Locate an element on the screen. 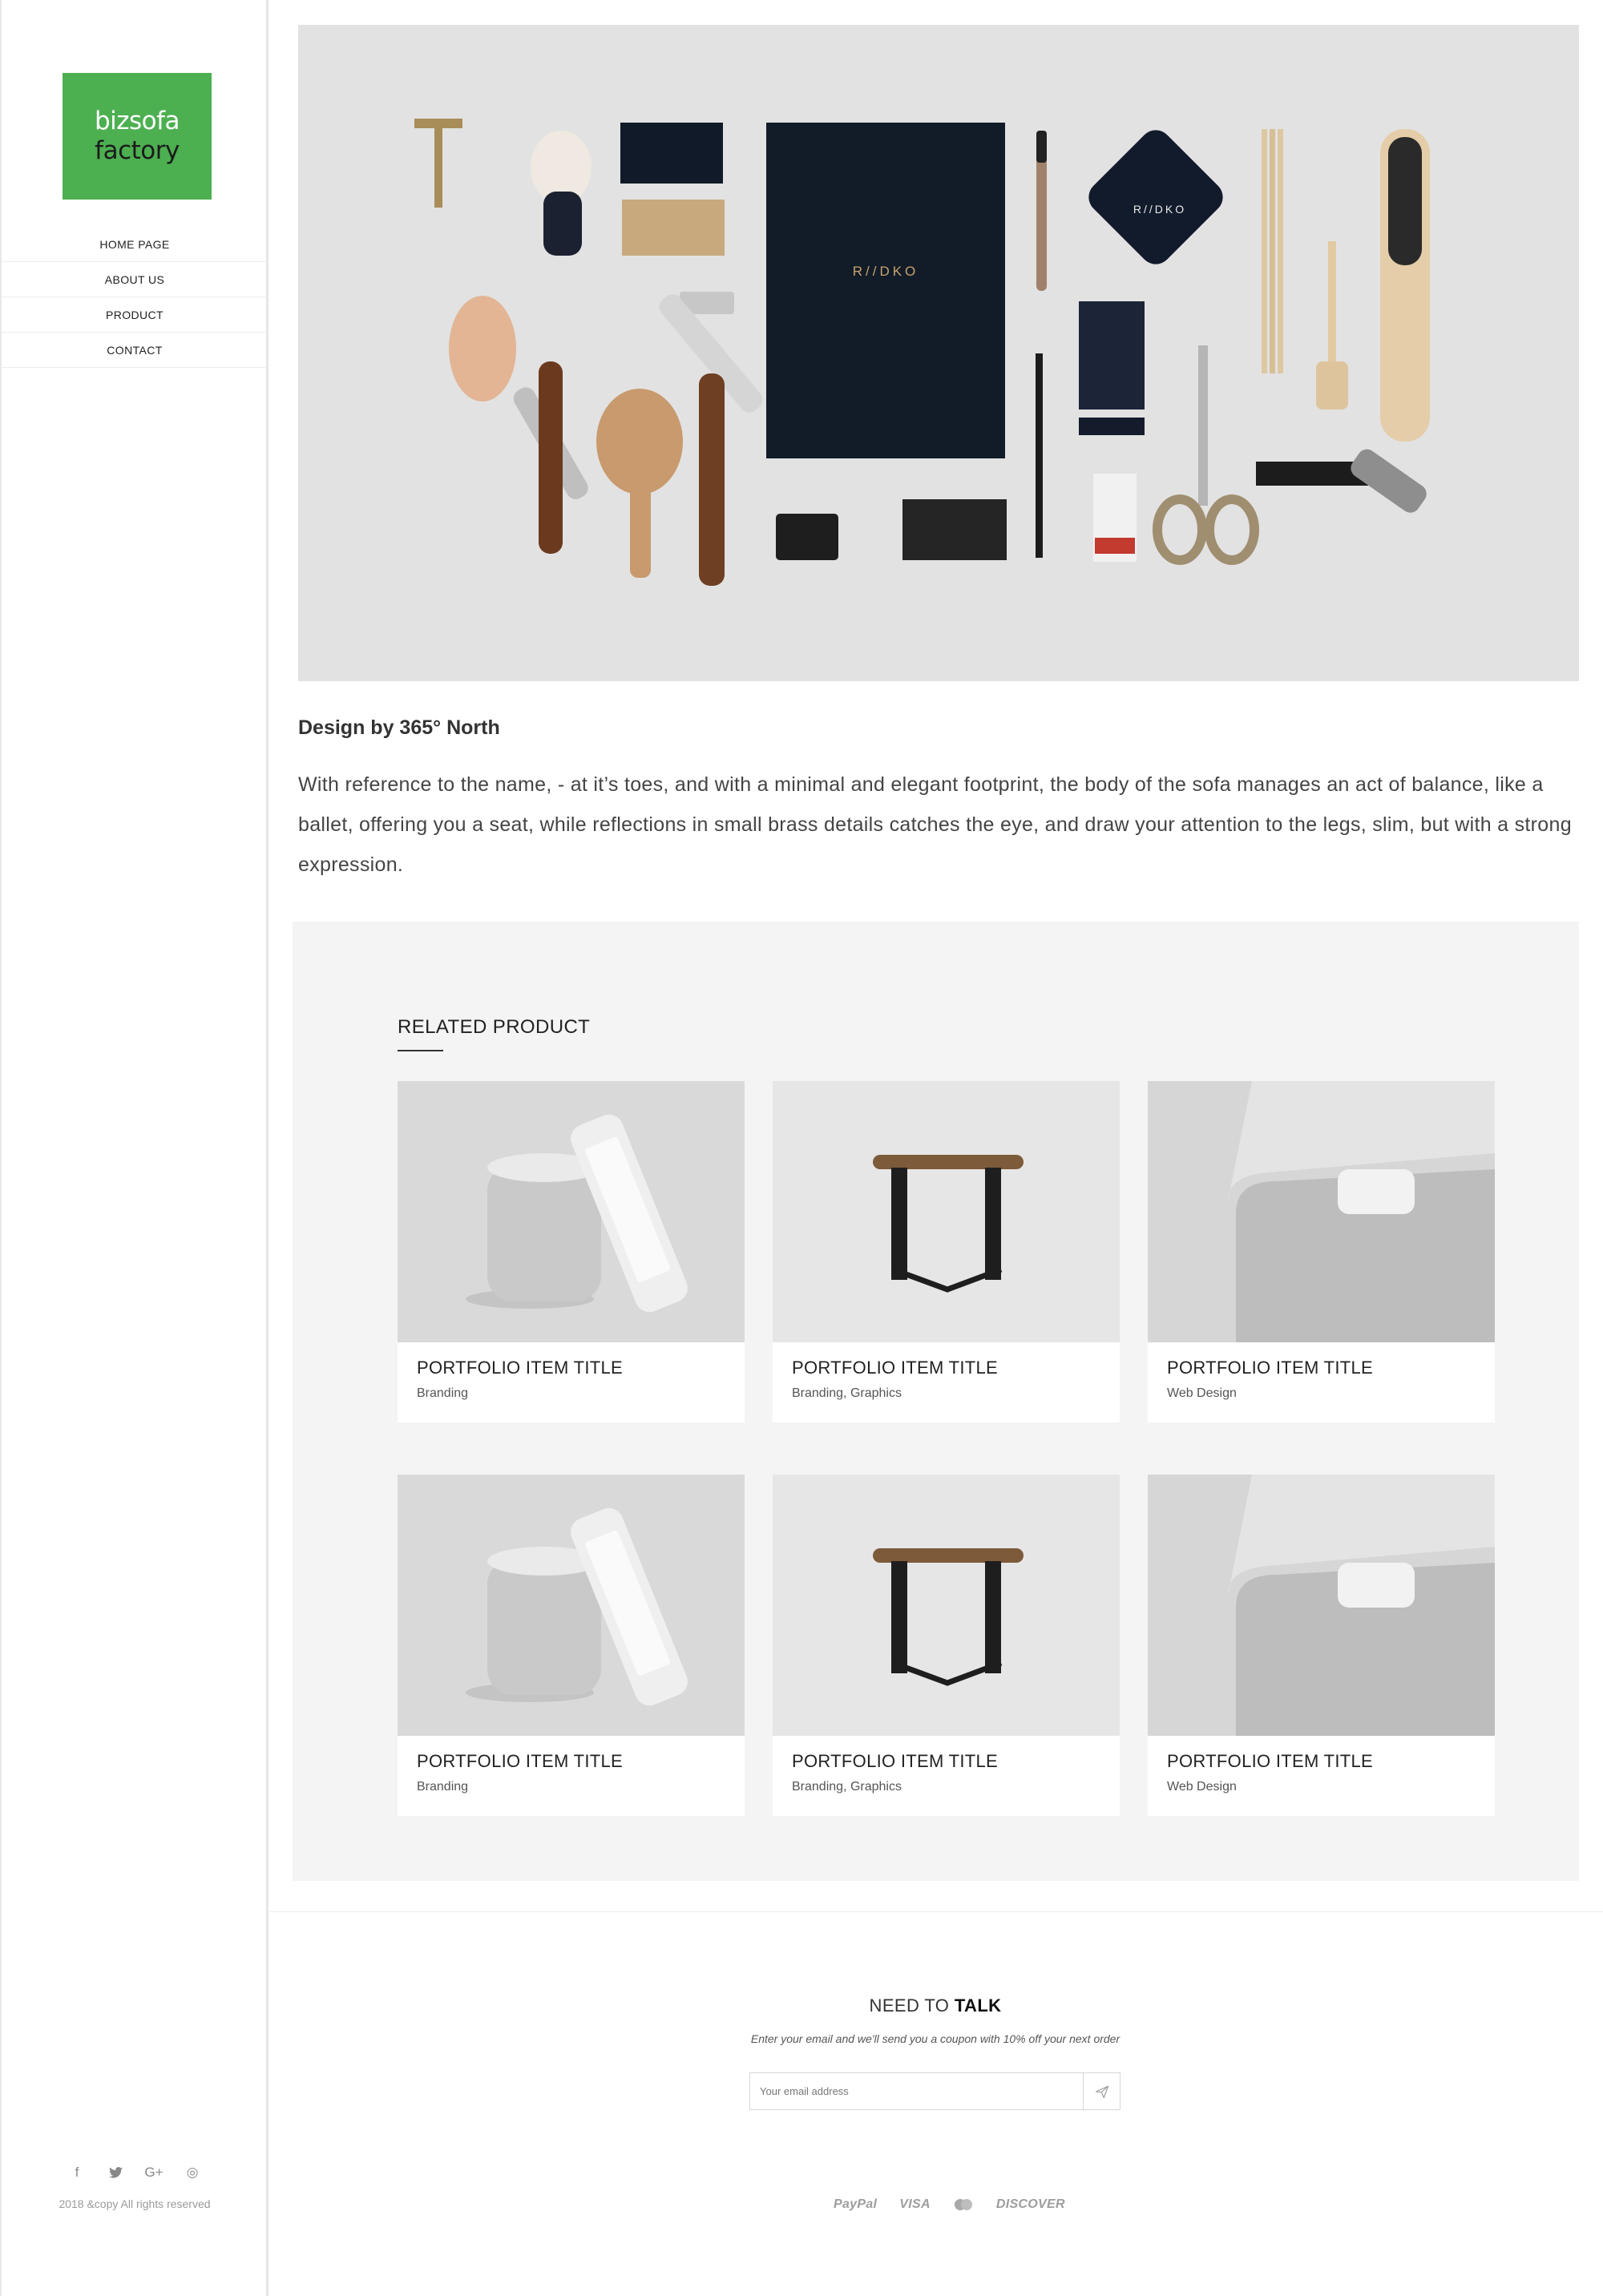 This screenshot has width=1603, height=2296. visa-logo: VISA is located at coordinates (915, 2204).